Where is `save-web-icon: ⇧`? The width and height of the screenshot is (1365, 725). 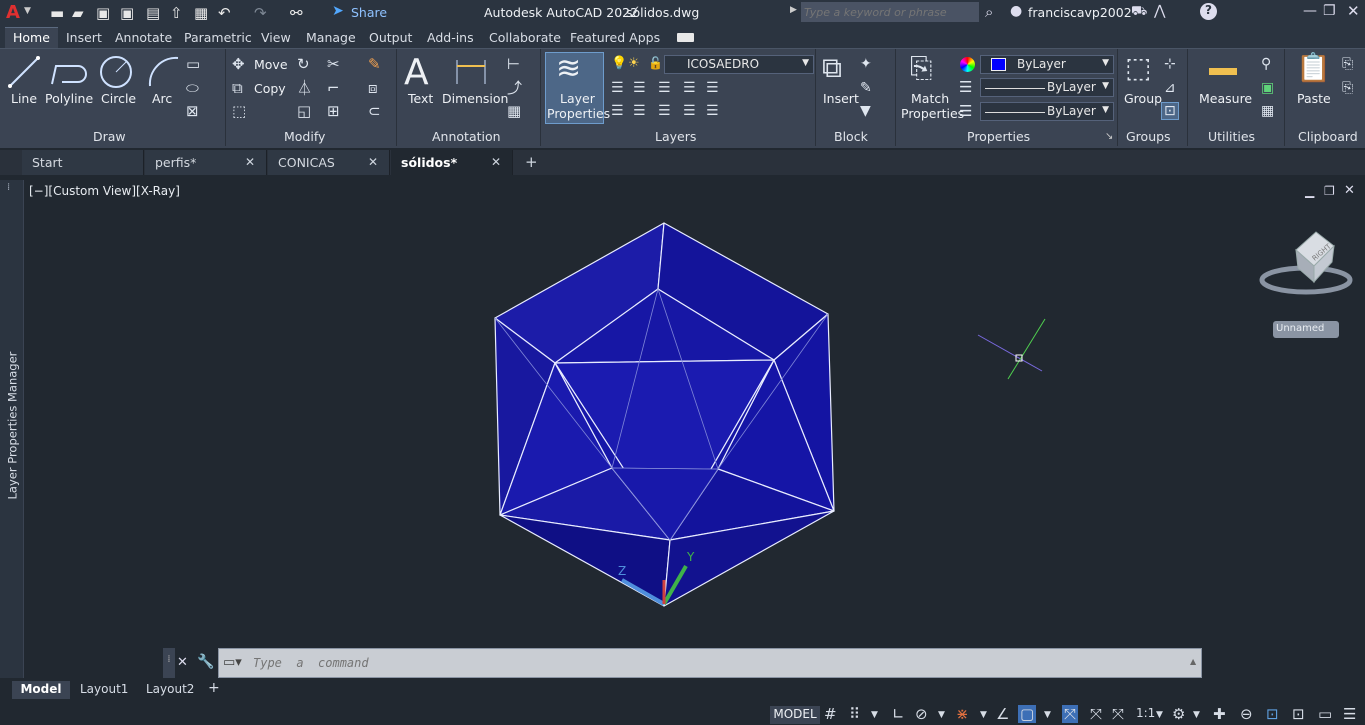 save-web-icon: ⇧ is located at coordinates (176, 13).